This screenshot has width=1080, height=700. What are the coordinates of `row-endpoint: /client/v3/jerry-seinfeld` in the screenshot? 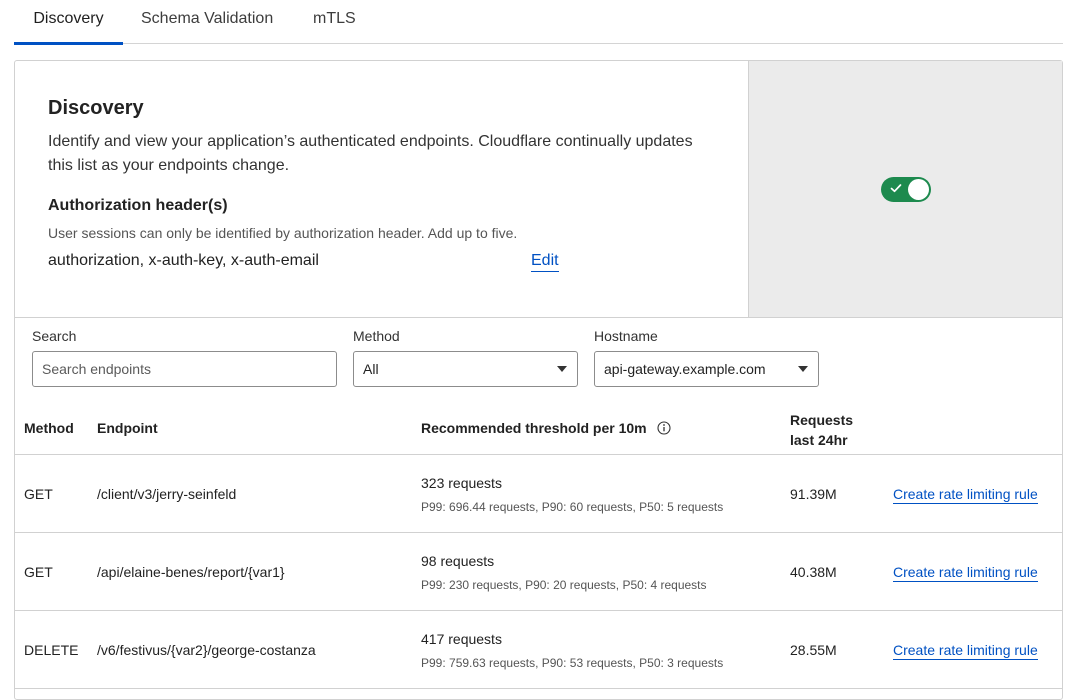 It's located at (167, 494).